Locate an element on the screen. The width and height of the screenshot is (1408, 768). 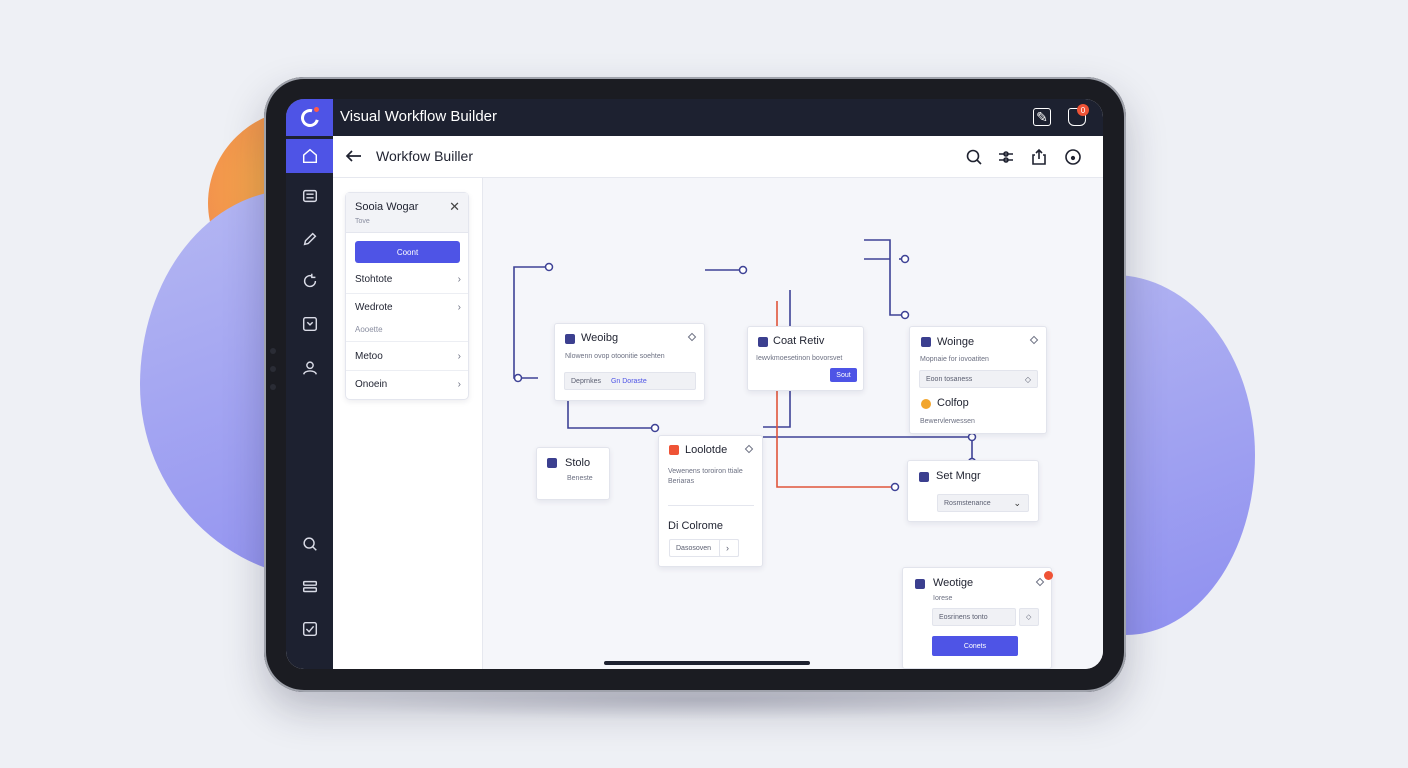
nav-rail is located at coordinates (309, 402).